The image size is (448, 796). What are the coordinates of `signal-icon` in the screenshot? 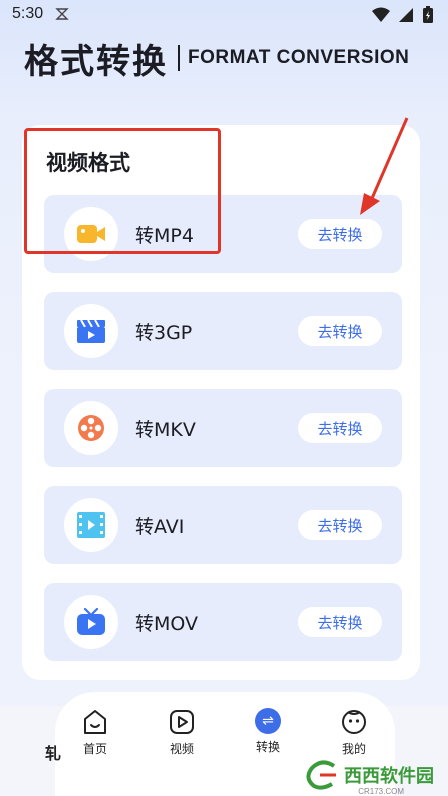 It's located at (406, 15).